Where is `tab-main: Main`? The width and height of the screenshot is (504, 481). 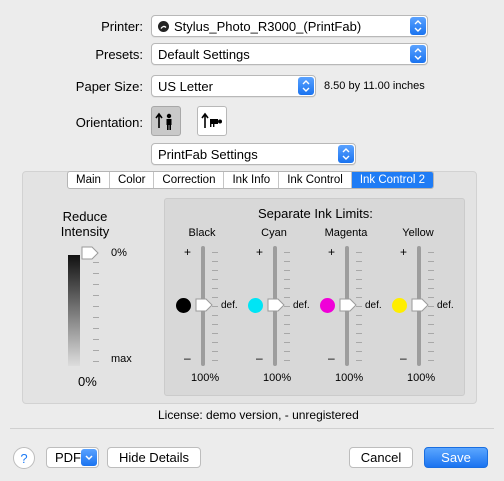
tab-main: Main is located at coordinates (89, 180).